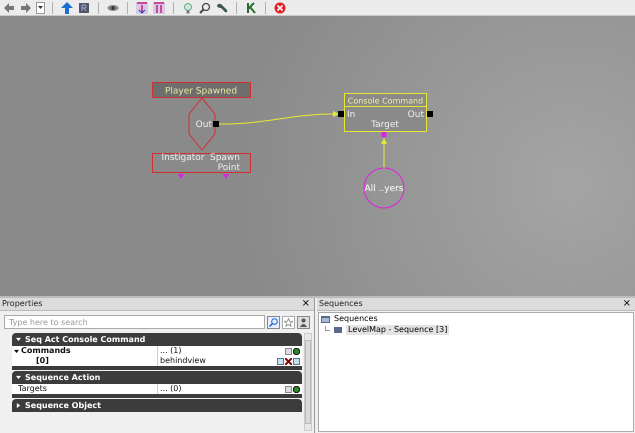 Image resolution: width=635 pixels, height=433 pixels. Describe the element at coordinates (157, 405) in the screenshot. I see `category-header: Sequence Object` at that location.